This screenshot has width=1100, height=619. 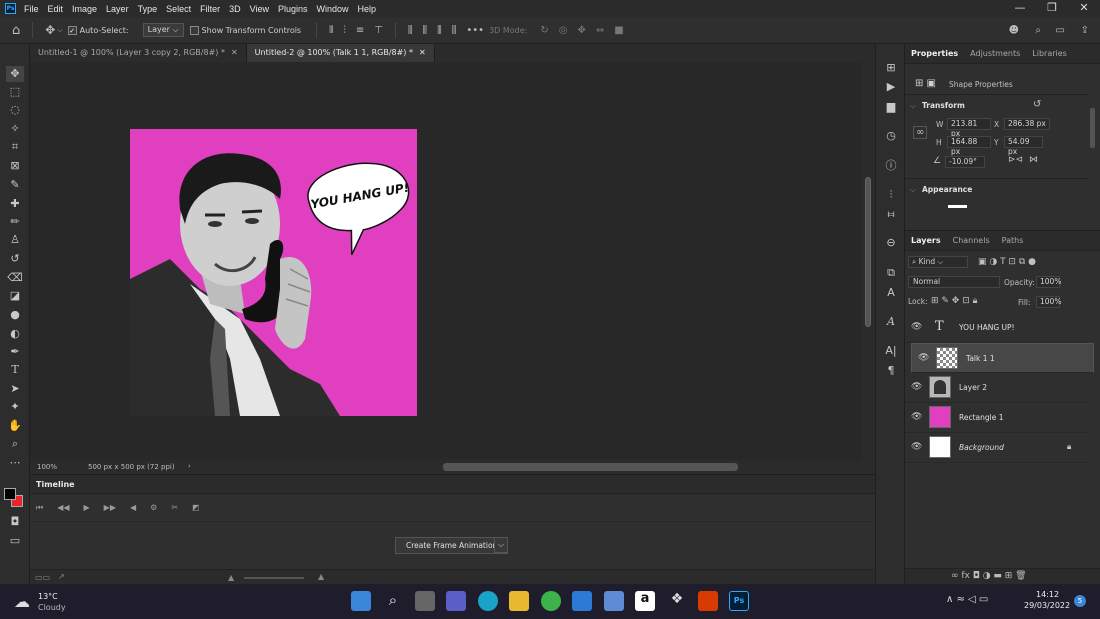 I want to click on layer-name: Talk 1 1, so click(x=980, y=358).